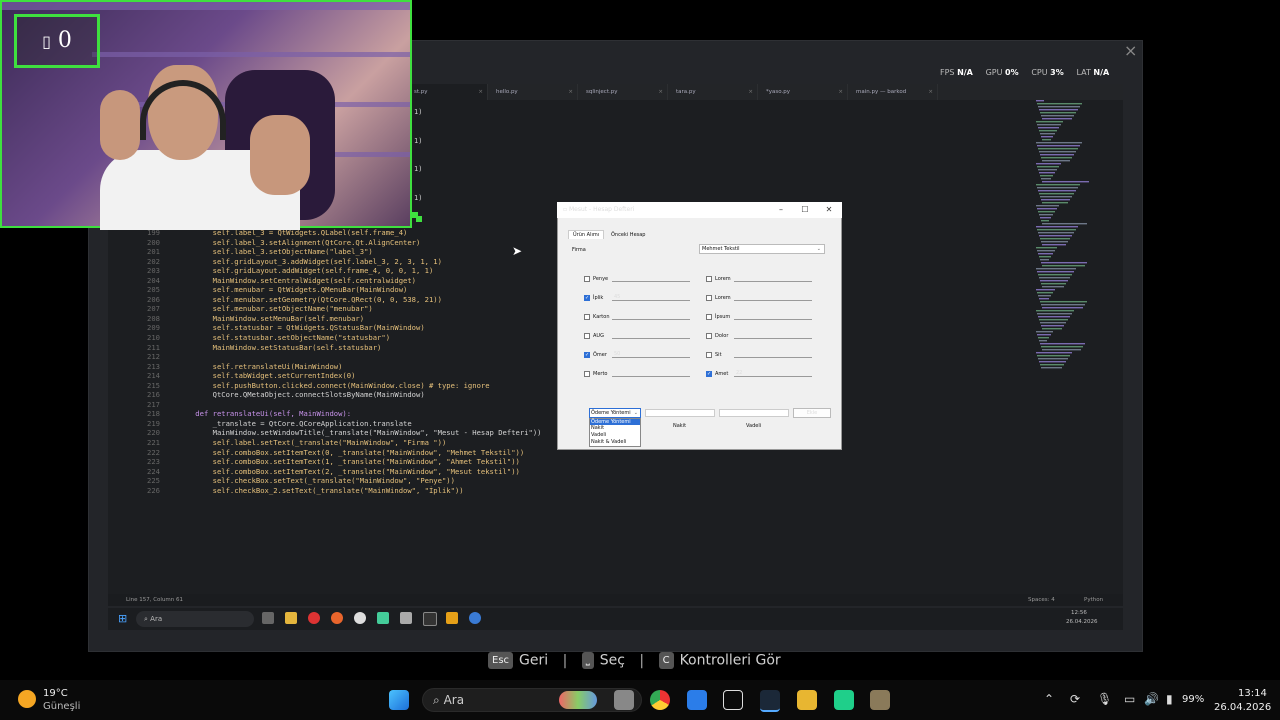 This screenshot has width=1280, height=720. Describe the element at coordinates (628, 235) in the screenshot. I see `tab-onceki-hesap: Önceki Hesap` at that location.